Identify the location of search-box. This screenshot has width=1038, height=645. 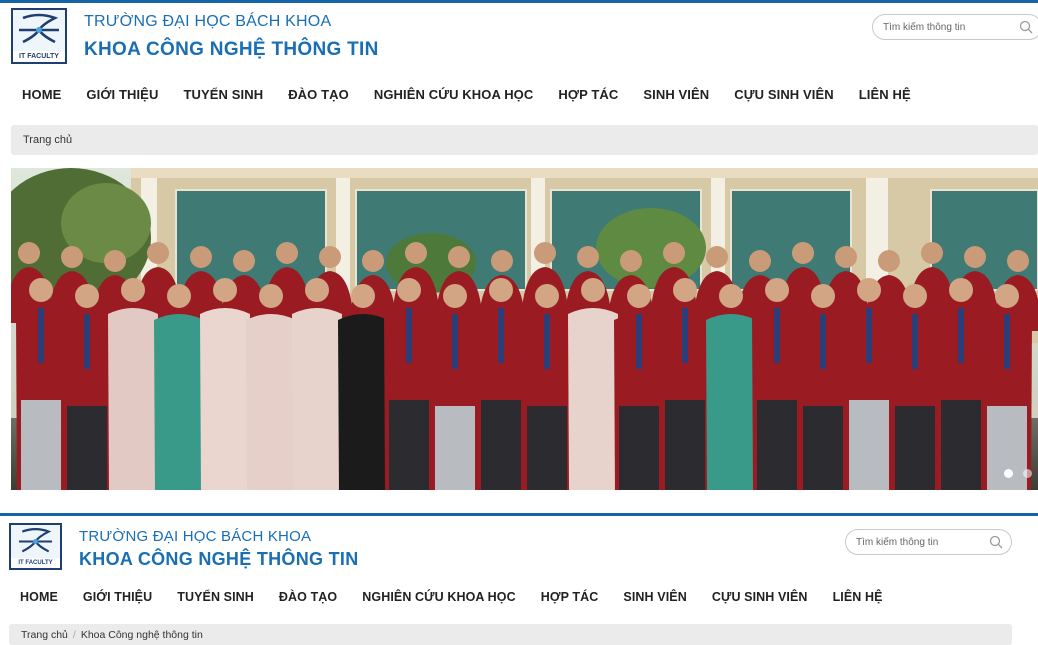
(955, 27).